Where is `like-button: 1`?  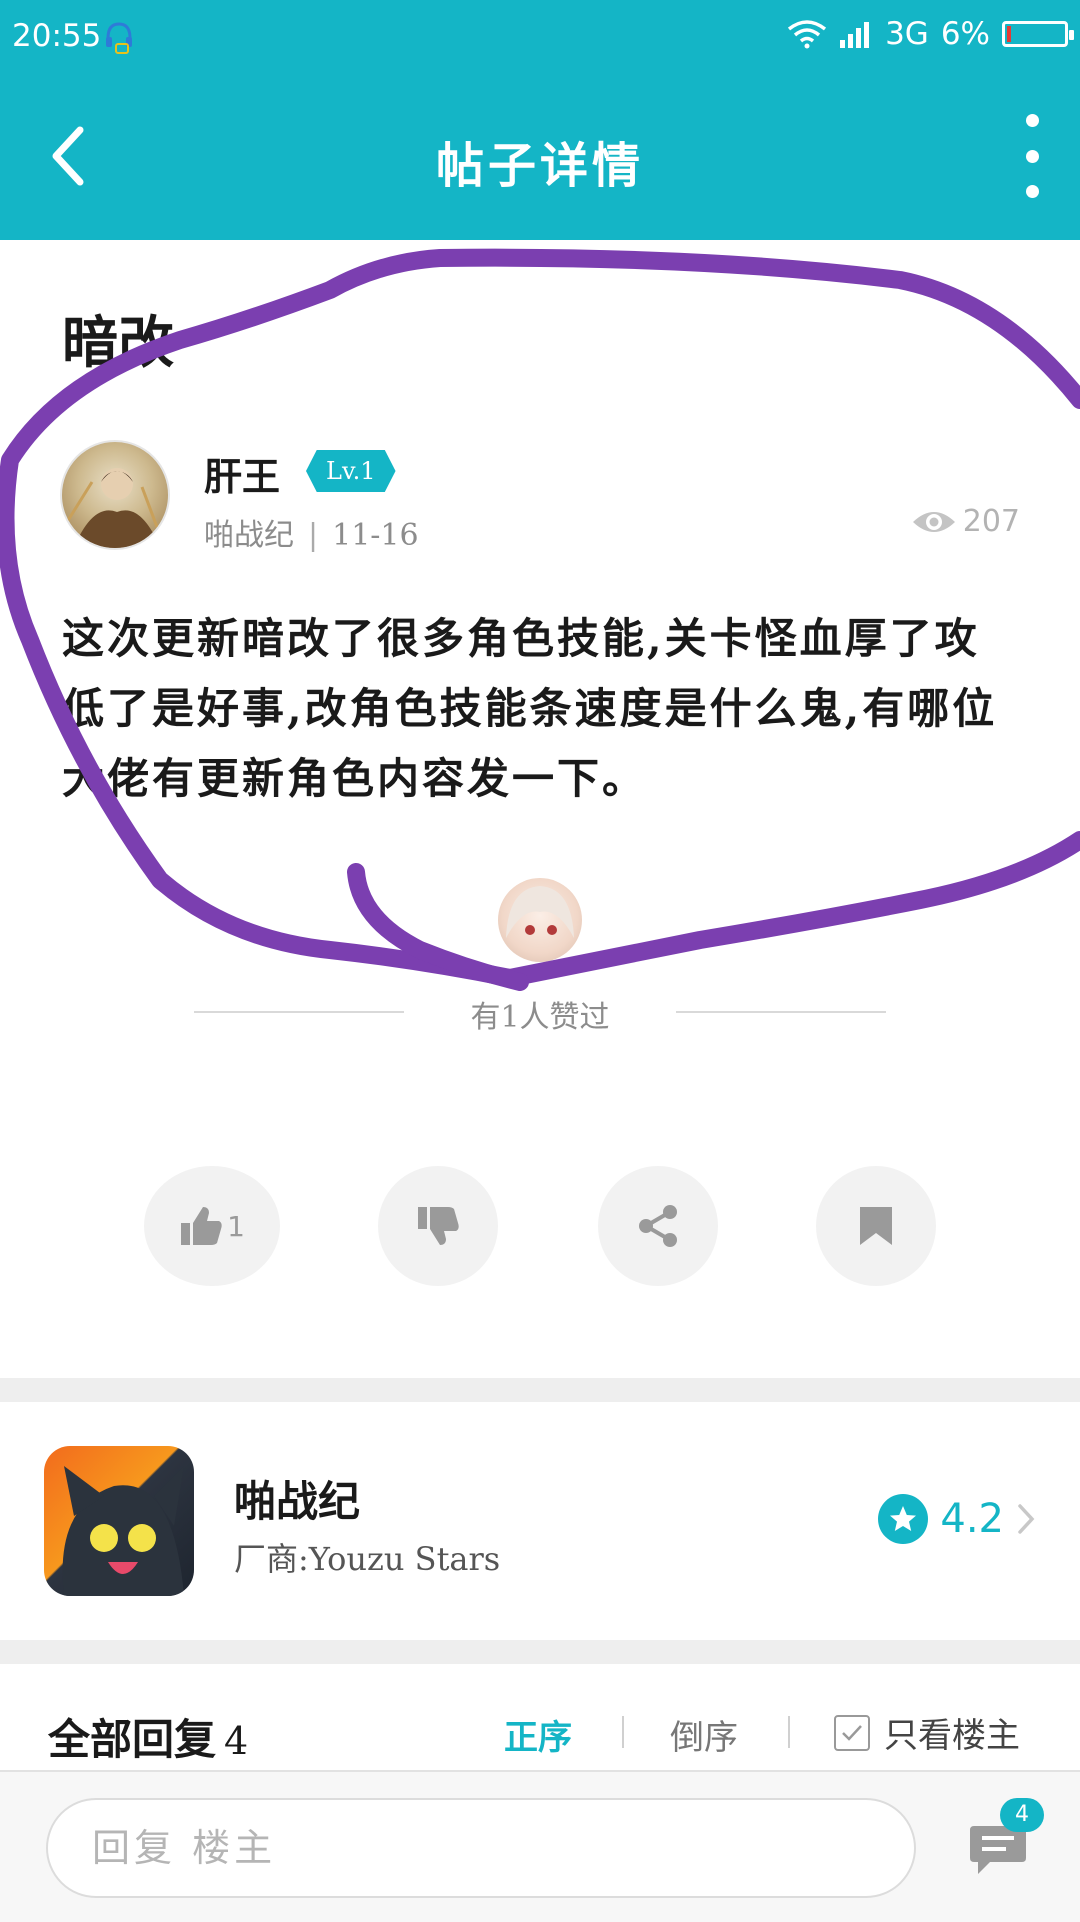 like-button: 1 is located at coordinates (212, 1226).